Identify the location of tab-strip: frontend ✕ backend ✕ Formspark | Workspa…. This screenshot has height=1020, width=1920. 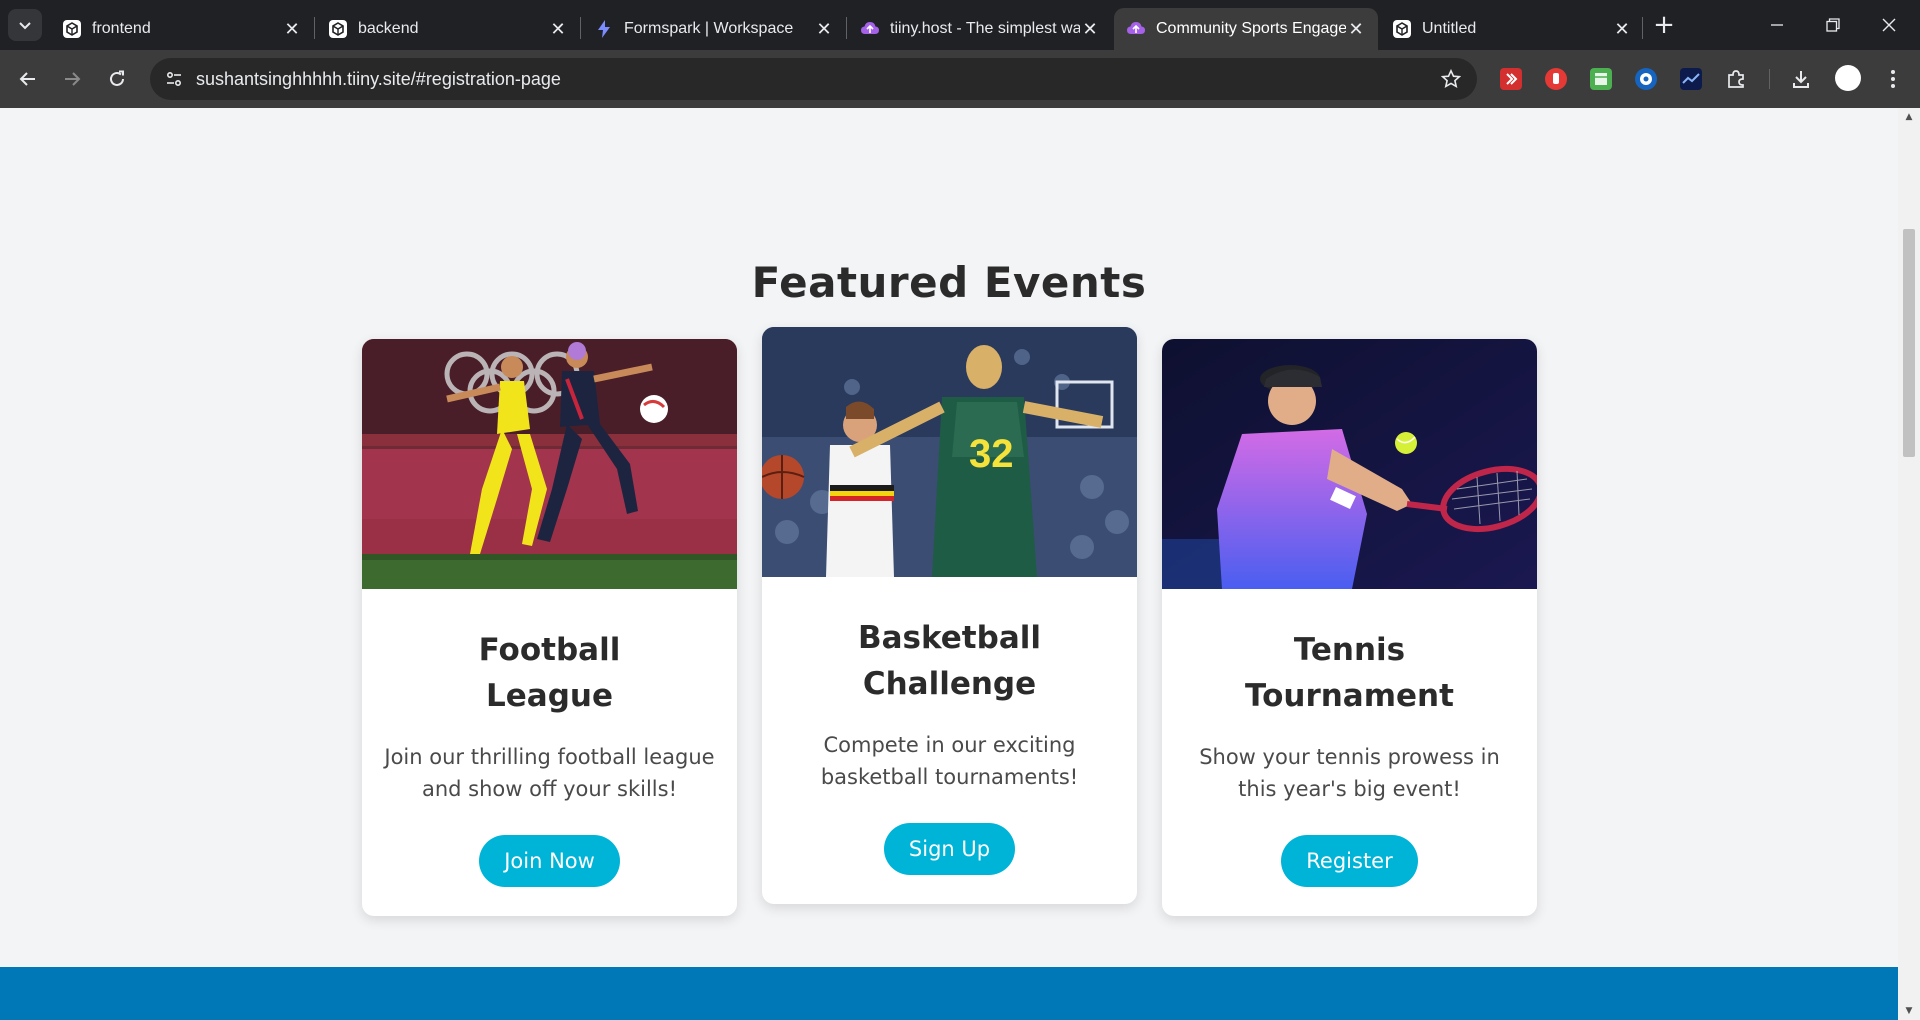
(960, 25).